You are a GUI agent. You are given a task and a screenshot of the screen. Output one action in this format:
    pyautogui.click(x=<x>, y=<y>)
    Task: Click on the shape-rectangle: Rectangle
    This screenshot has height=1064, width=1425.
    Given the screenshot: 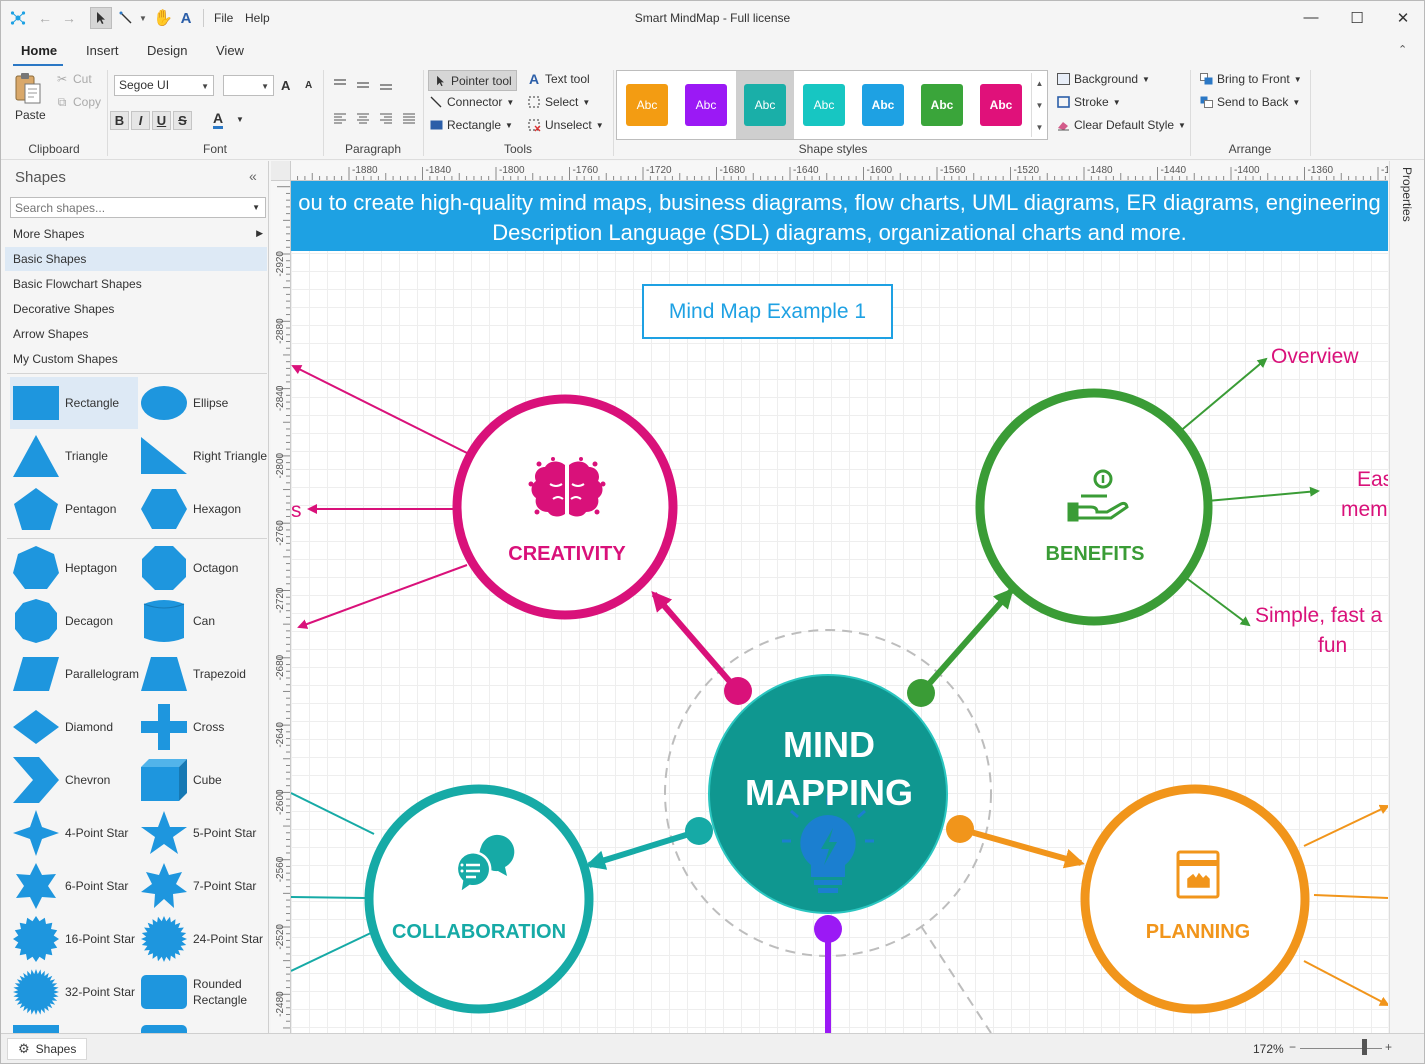 What is the action you would take?
    pyautogui.click(x=66, y=403)
    